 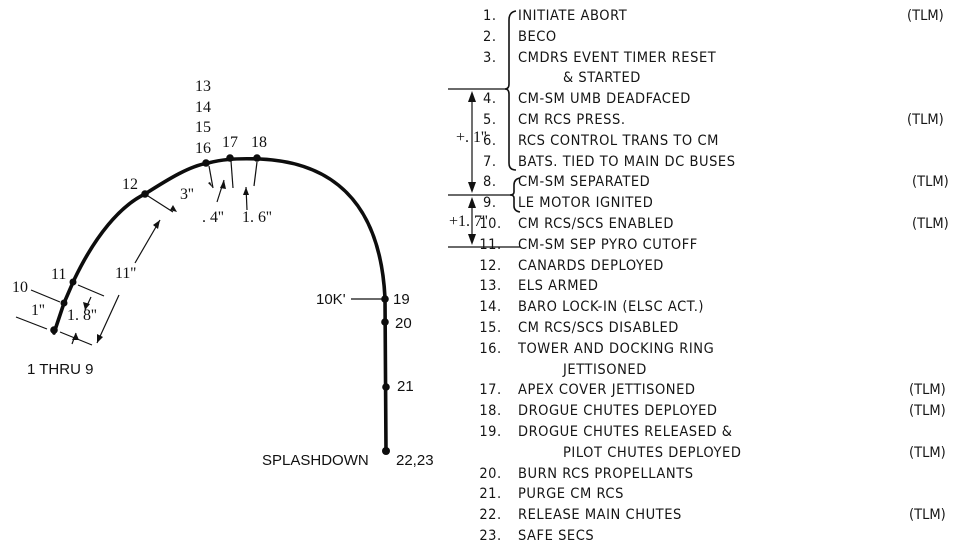 What do you see at coordinates (130, 184) in the screenshot?
I see `point-label-12: 12` at bounding box center [130, 184].